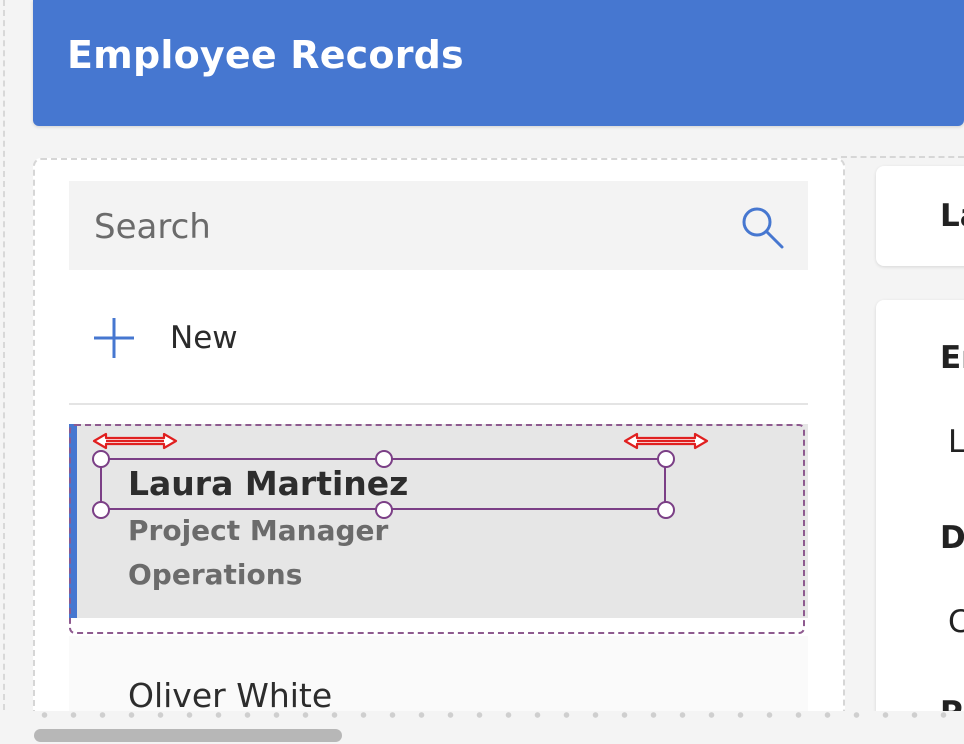 The height and width of the screenshot is (744, 964). What do you see at coordinates (666, 459) in the screenshot?
I see `resize-handle-top-right` at bounding box center [666, 459].